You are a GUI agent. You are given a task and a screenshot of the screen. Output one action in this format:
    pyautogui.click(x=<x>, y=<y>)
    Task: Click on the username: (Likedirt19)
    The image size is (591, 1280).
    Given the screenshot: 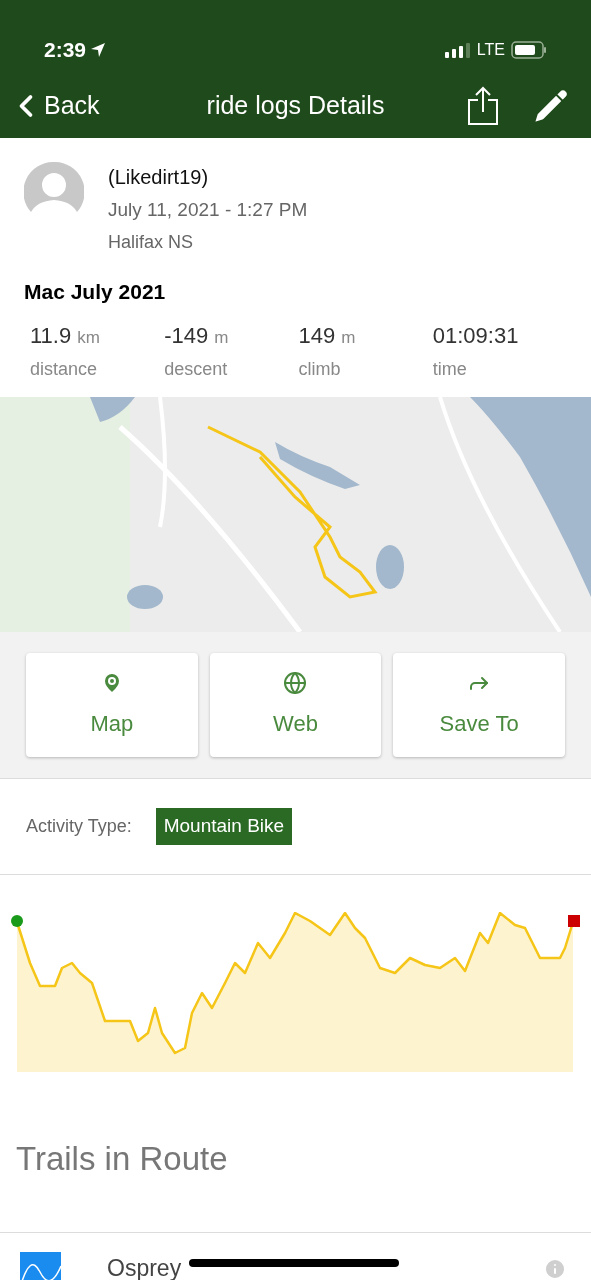 What is the action you would take?
    pyautogui.click(x=159, y=177)
    